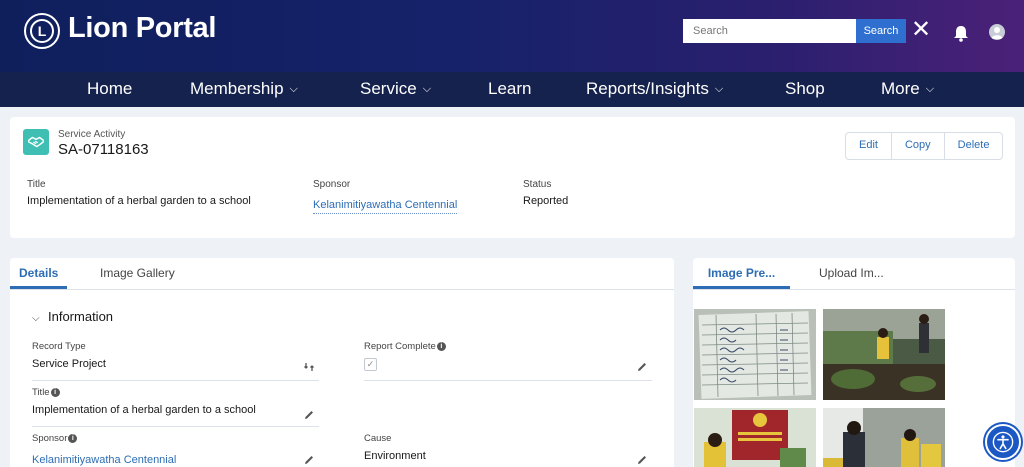 This screenshot has height=467, width=1024. What do you see at coordinates (103, 149) in the screenshot?
I see `record-id: SA-07118163` at bounding box center [103, 149].